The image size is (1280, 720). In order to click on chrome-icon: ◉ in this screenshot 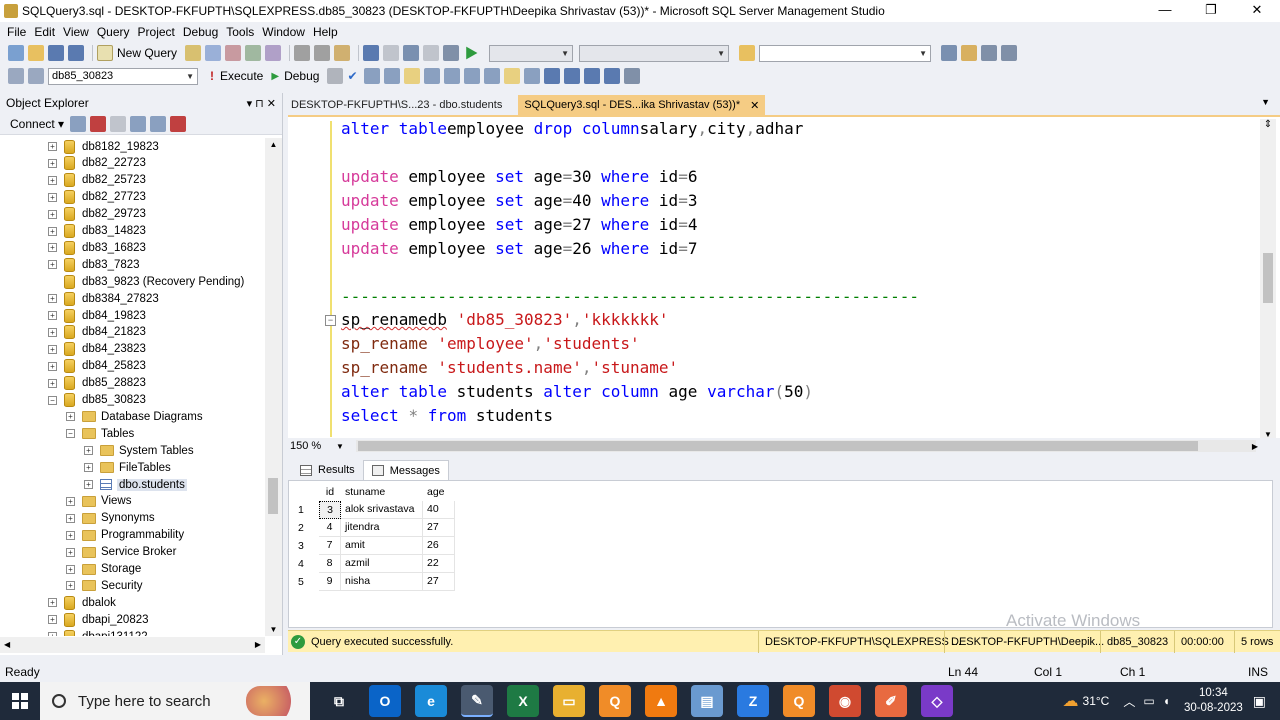, I will do `click(845, 701)`.